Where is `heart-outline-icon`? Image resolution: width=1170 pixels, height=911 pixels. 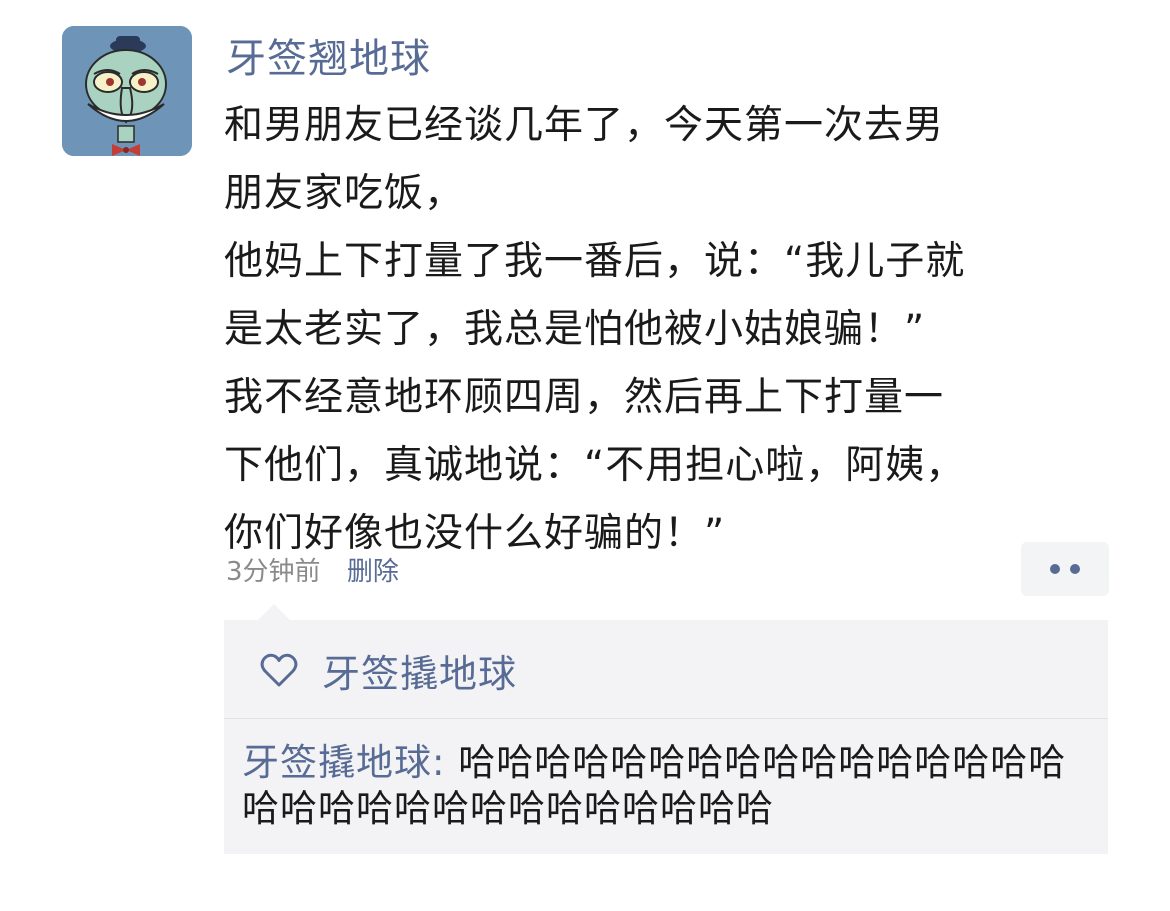 heart-outline-icon is located at coordinates (279, 670).